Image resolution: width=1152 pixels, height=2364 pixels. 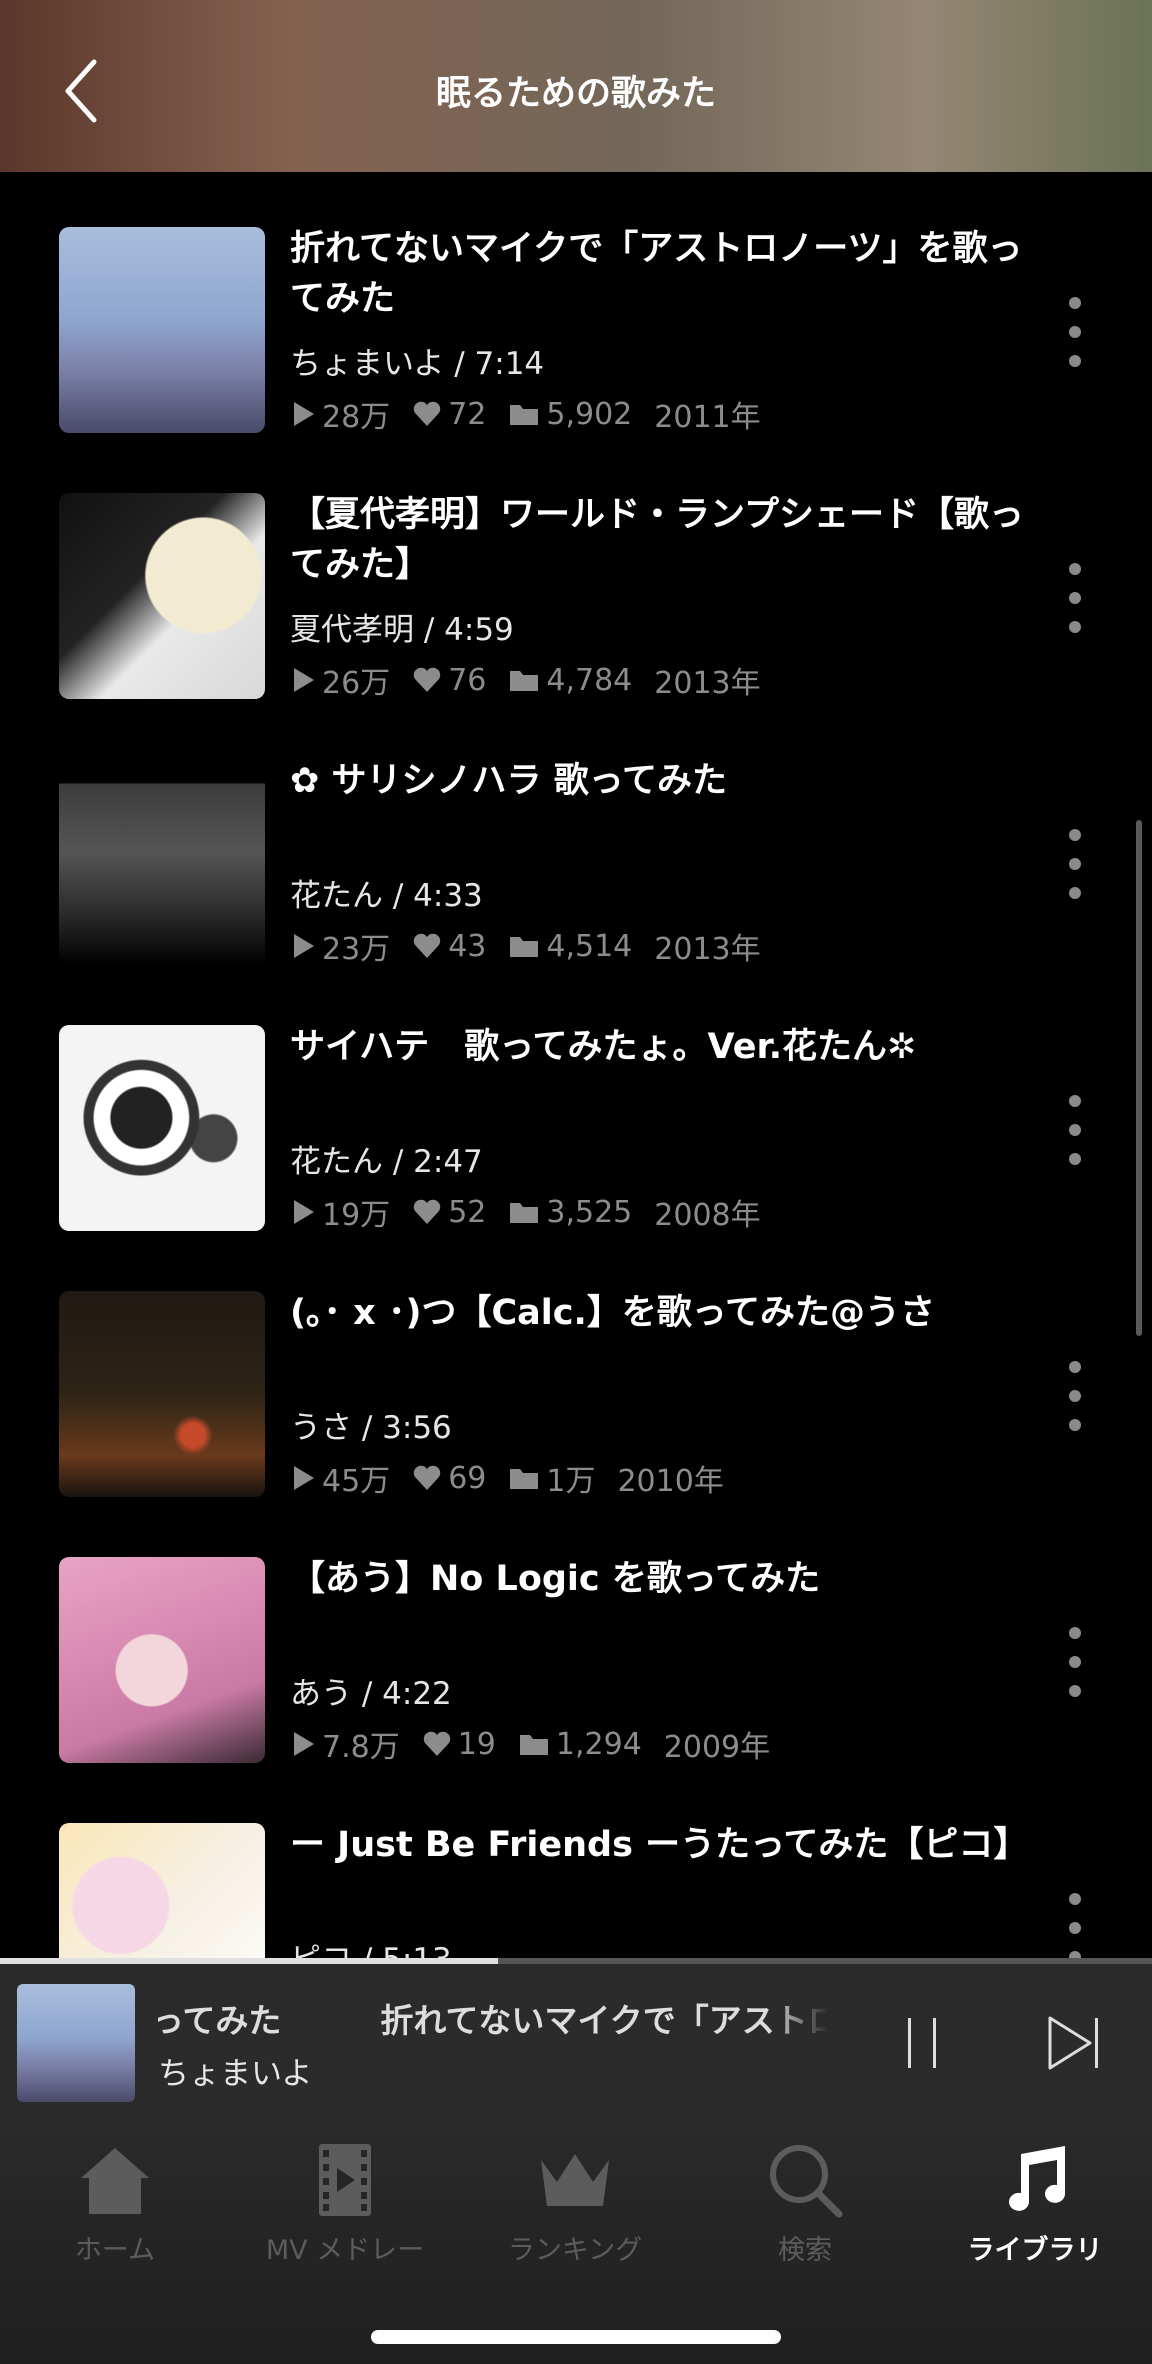 I want to click on back-button, so click(x=92, y=91).